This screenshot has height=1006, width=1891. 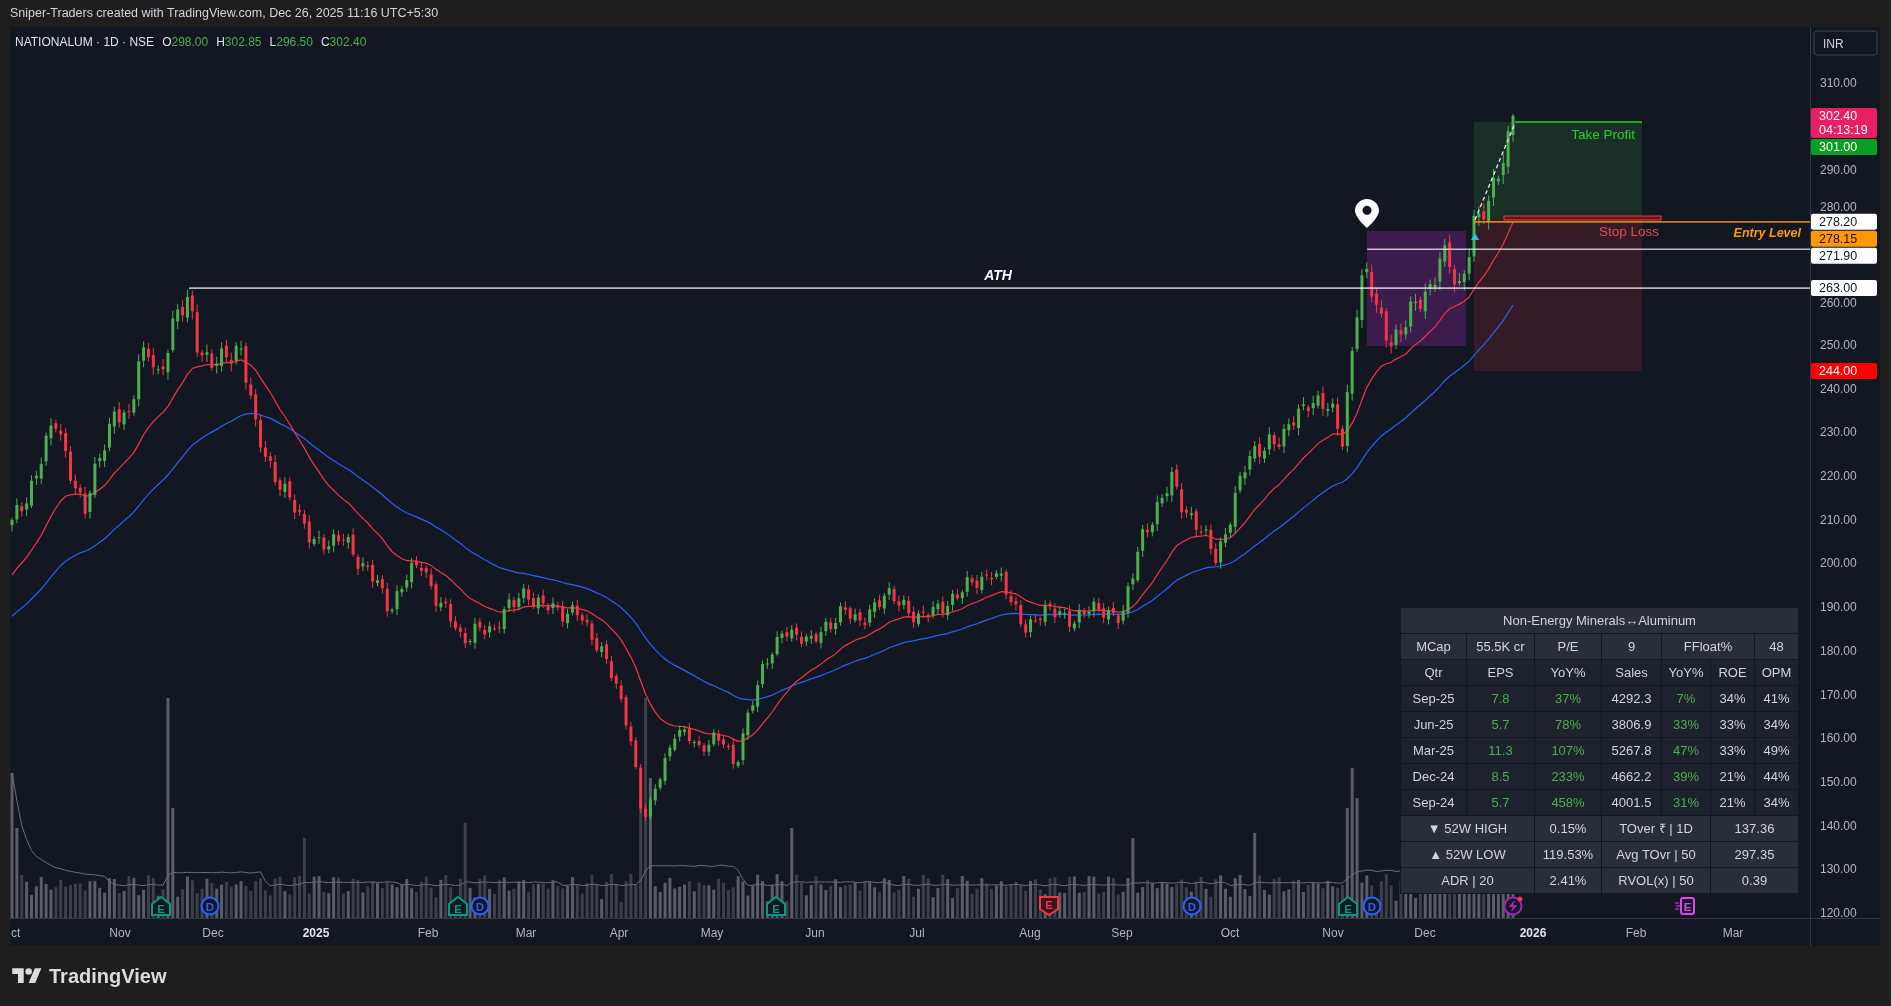 What do you see at coordinates (1568, 828) in the screenshot?
I see `table-cell: 0.15%` at bounding box center [1568, 828].